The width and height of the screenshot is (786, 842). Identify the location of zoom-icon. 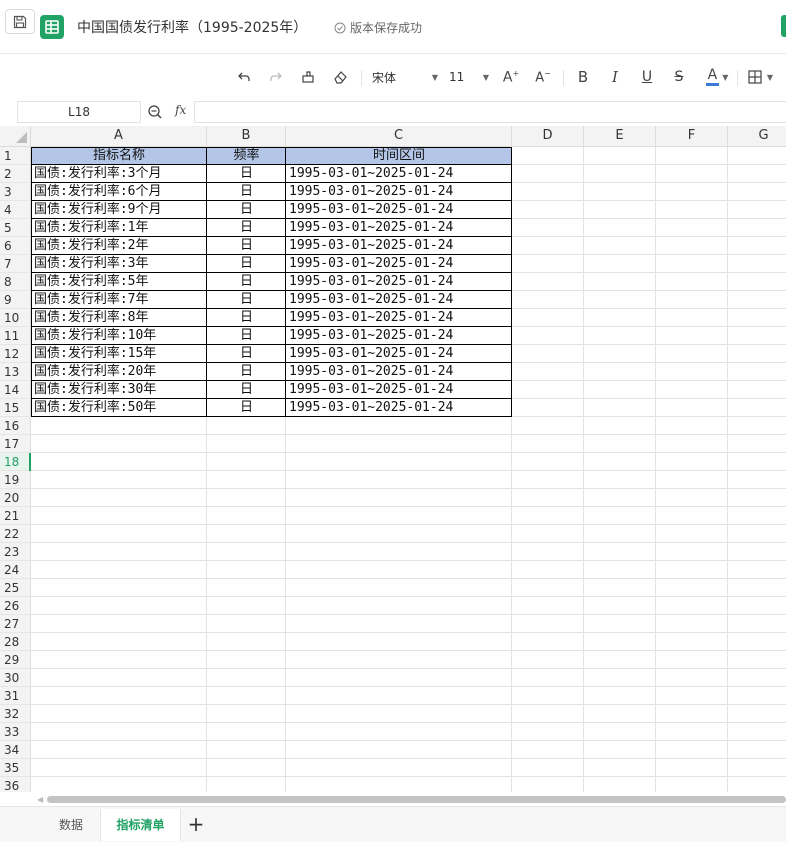
(155, 112).